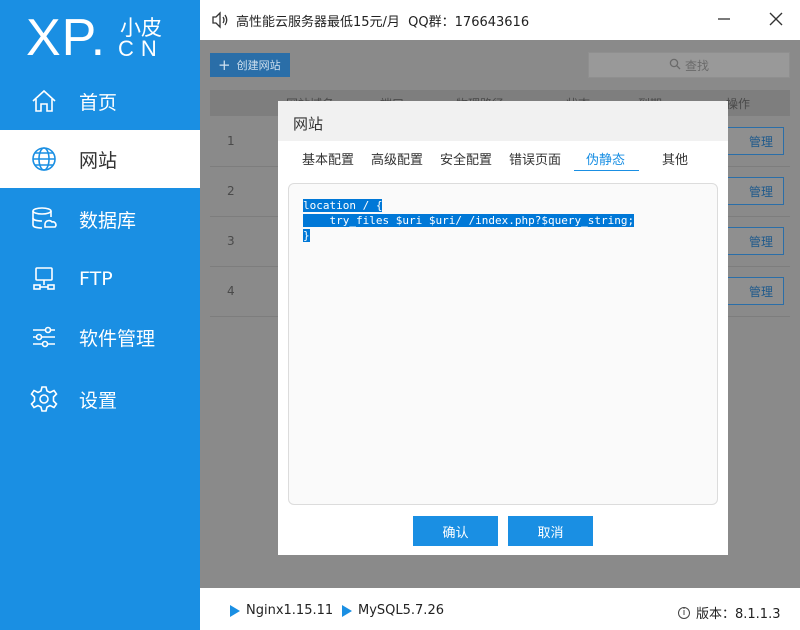 The width and height of the screenshot is (800, 630). What do you see at coordinates (306, 235) in the screenshot?
I see `code-line: }` at bounding box center [306, 235].